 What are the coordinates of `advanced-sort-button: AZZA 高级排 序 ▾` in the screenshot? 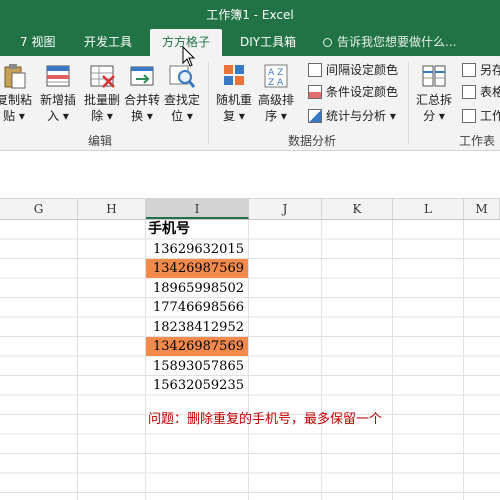 It's located at (276, 93).